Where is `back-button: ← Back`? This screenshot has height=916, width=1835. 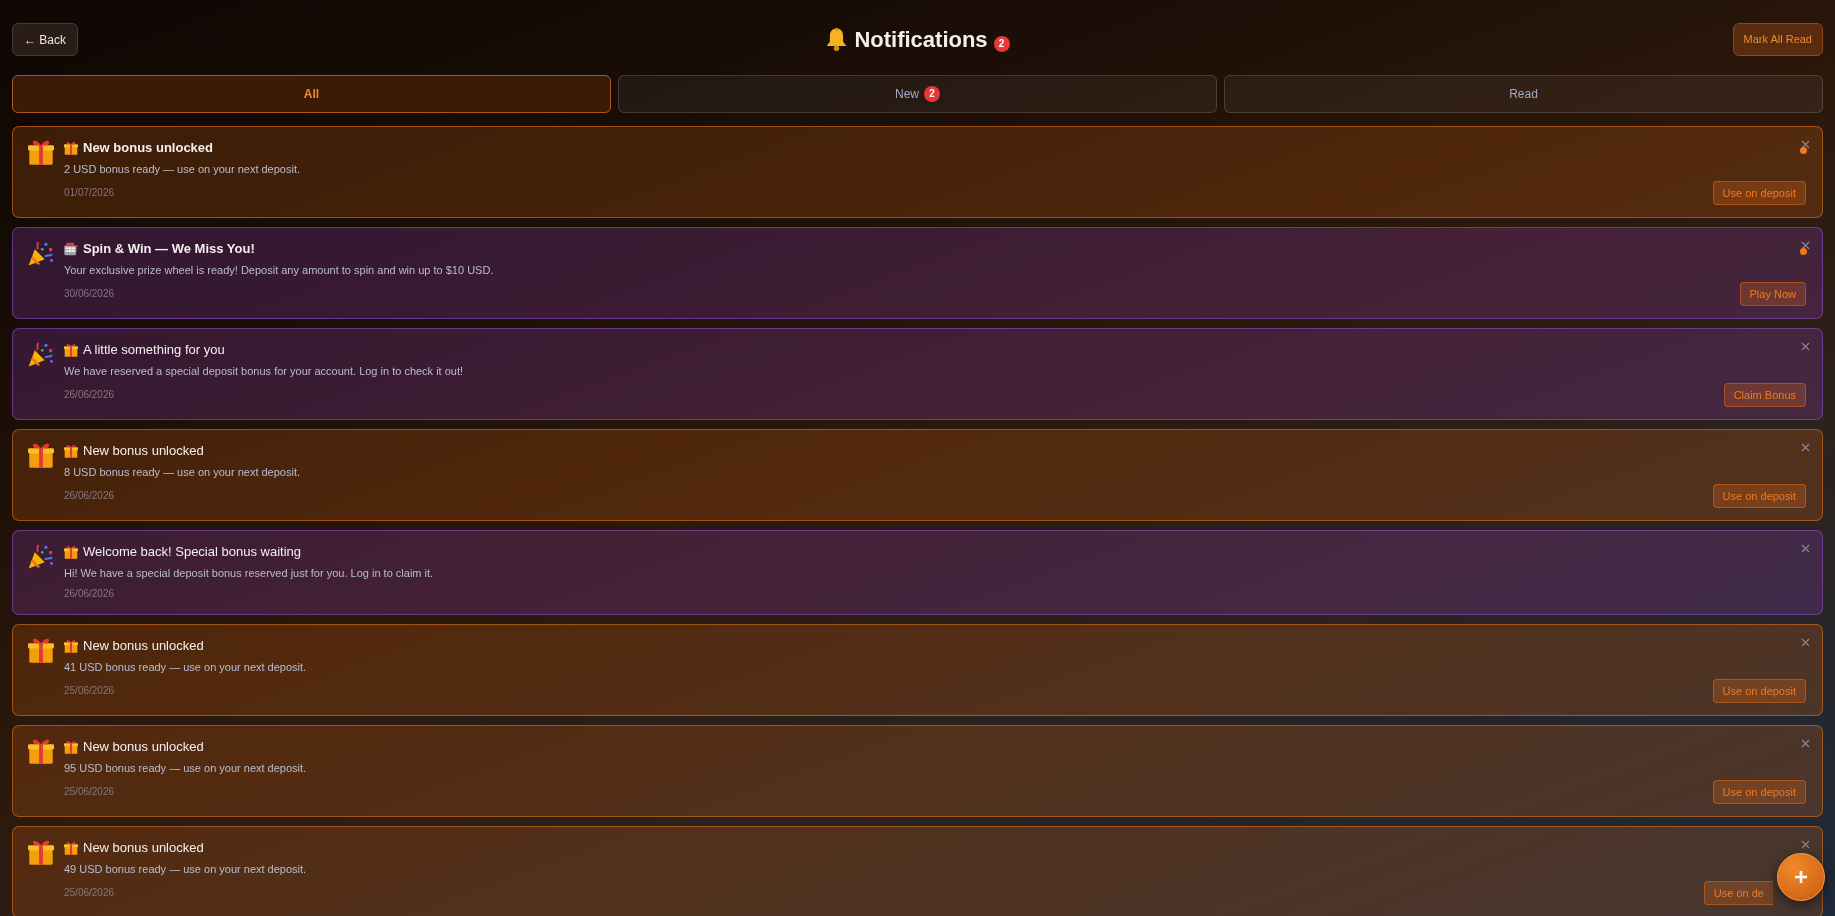
back-button: ← Back is located at coordinates (45, 39).